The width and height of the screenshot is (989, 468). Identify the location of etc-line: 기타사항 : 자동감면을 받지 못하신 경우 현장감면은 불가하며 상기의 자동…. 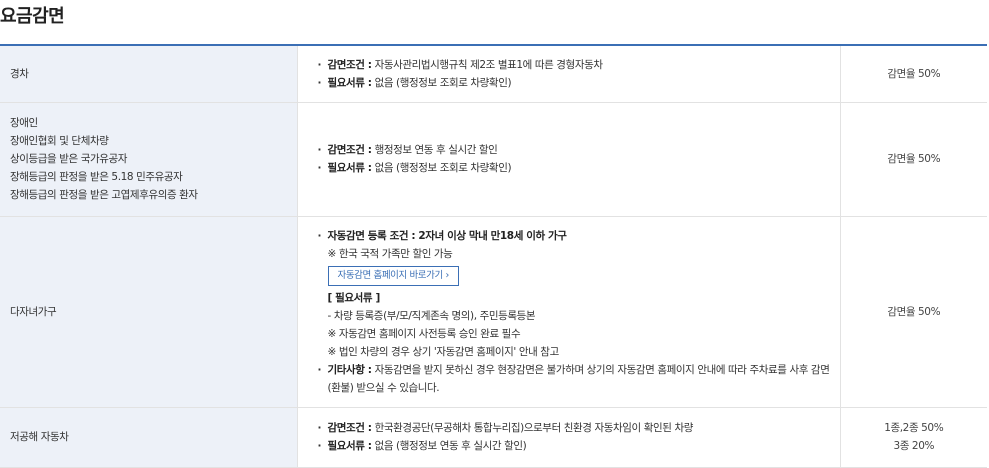
(570, 370).